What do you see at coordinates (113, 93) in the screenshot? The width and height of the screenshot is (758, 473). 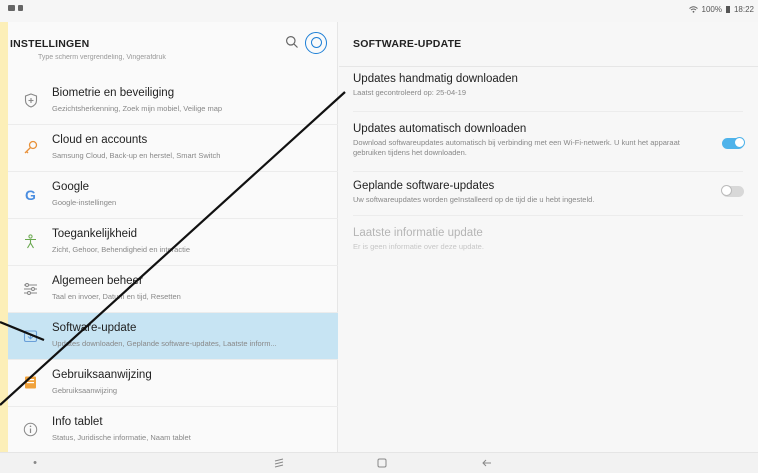 I see `menu-item-label: Biometrie en beveiliging` at bounding box center [113, 93].